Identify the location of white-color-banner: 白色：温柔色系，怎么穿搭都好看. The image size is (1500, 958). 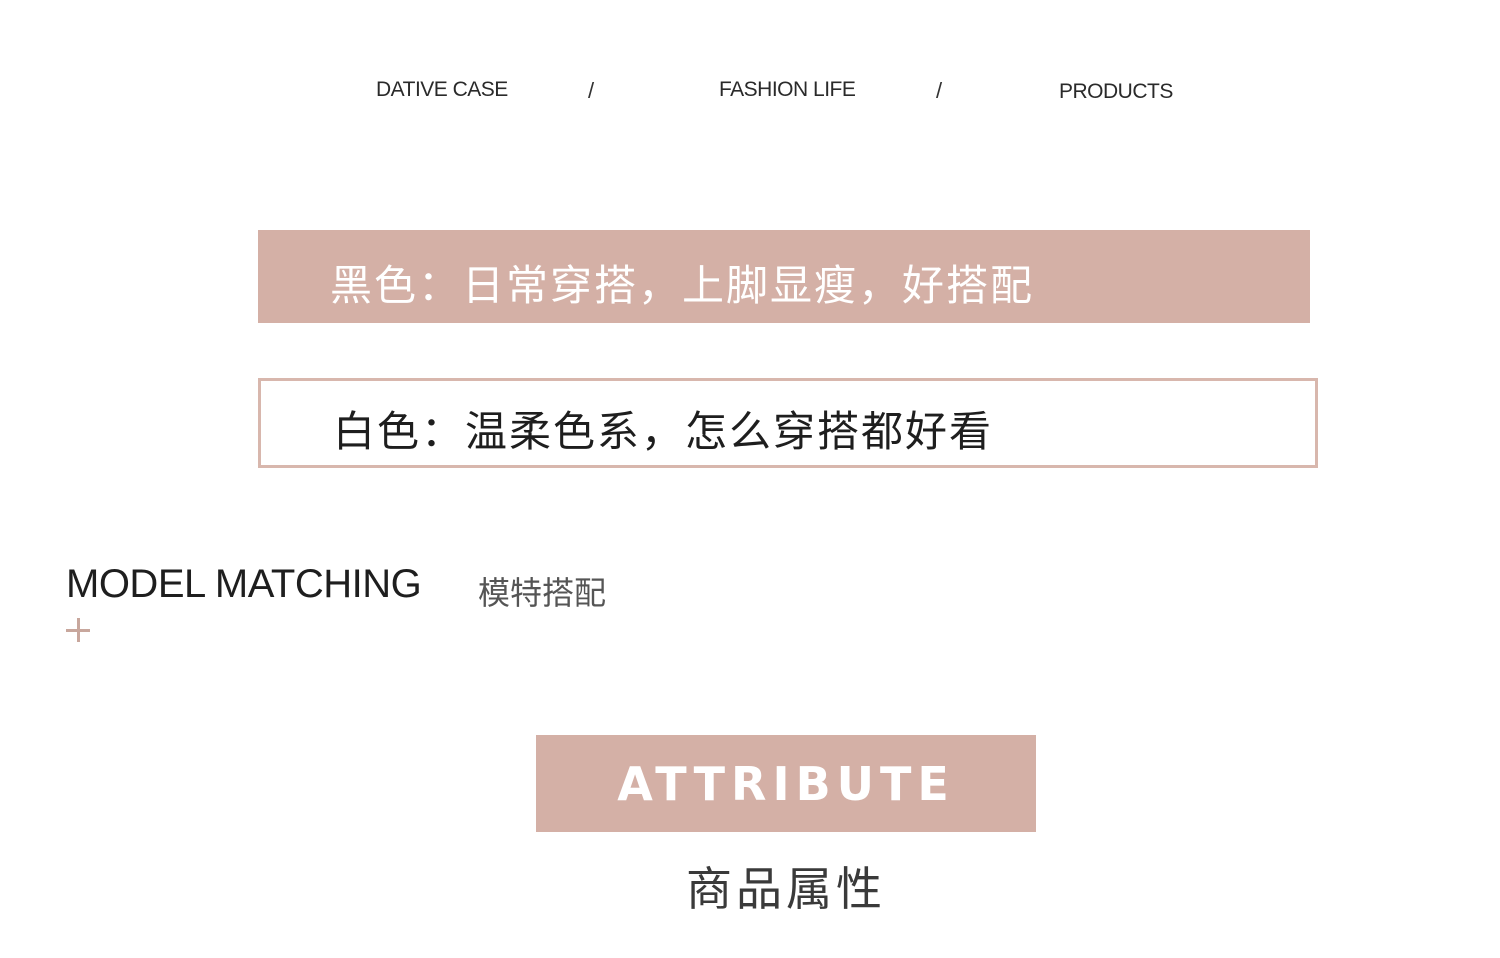
(788, 423).